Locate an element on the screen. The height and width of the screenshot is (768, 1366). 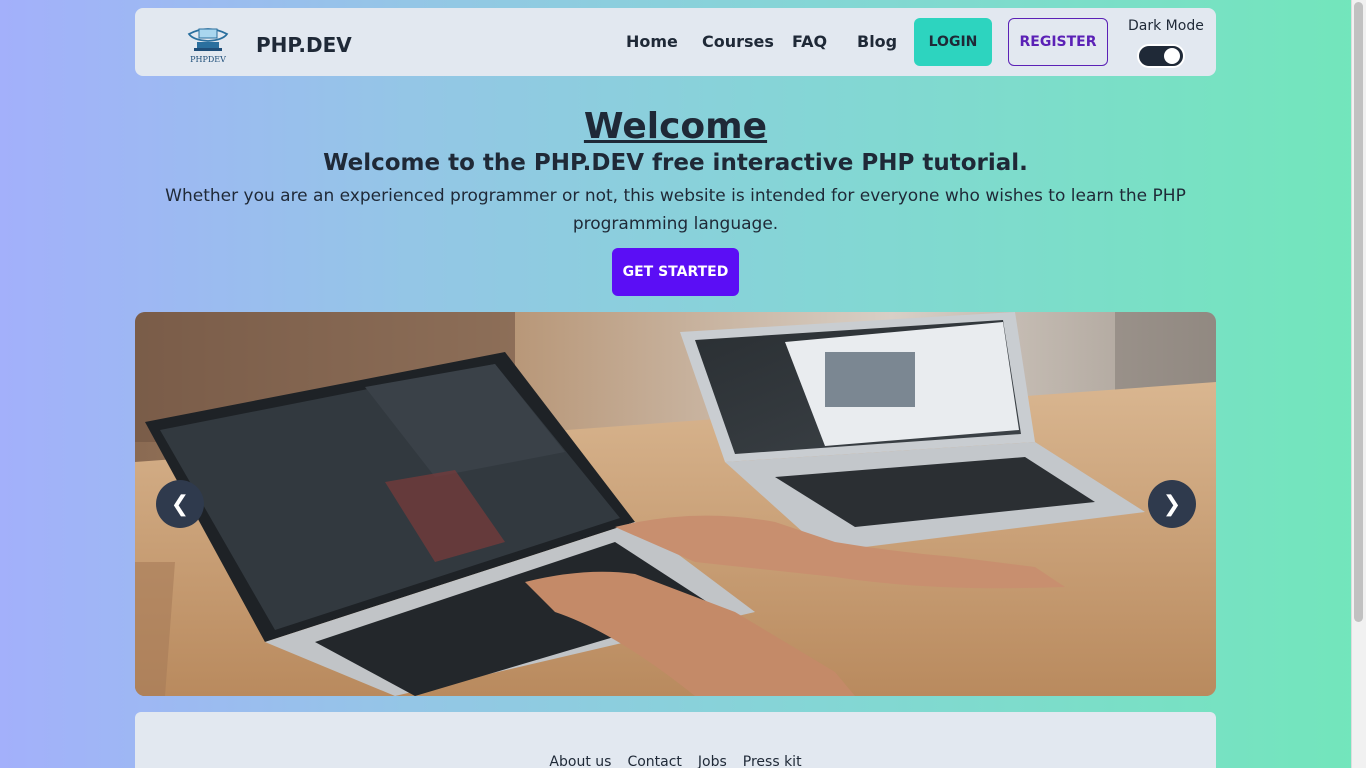
dark-mode-toggle is located at coordinates (1161, 56).